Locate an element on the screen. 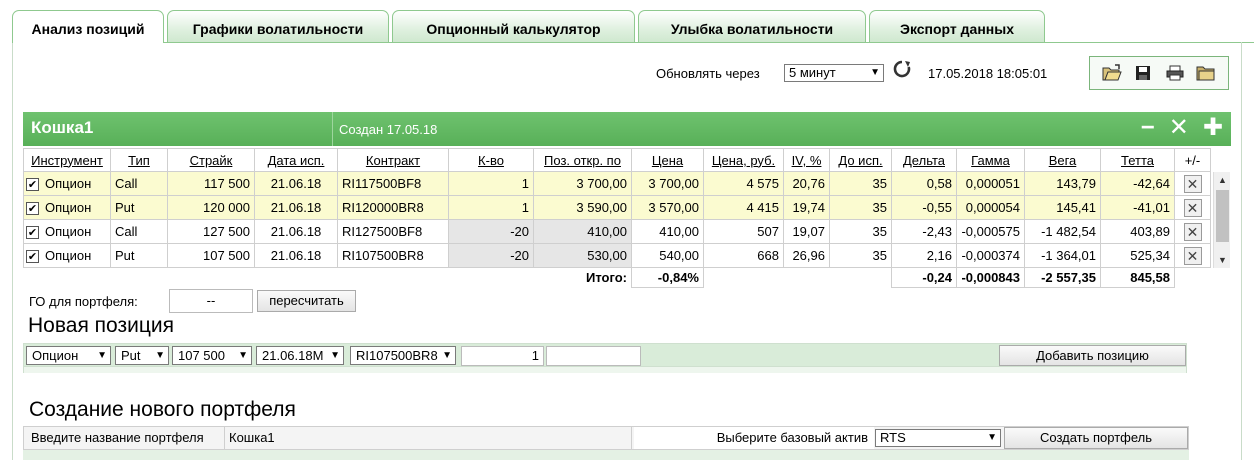 The image size is (1254, 460). create-portfolio-button: Создать портфель is located at coordinates (1096, 438).